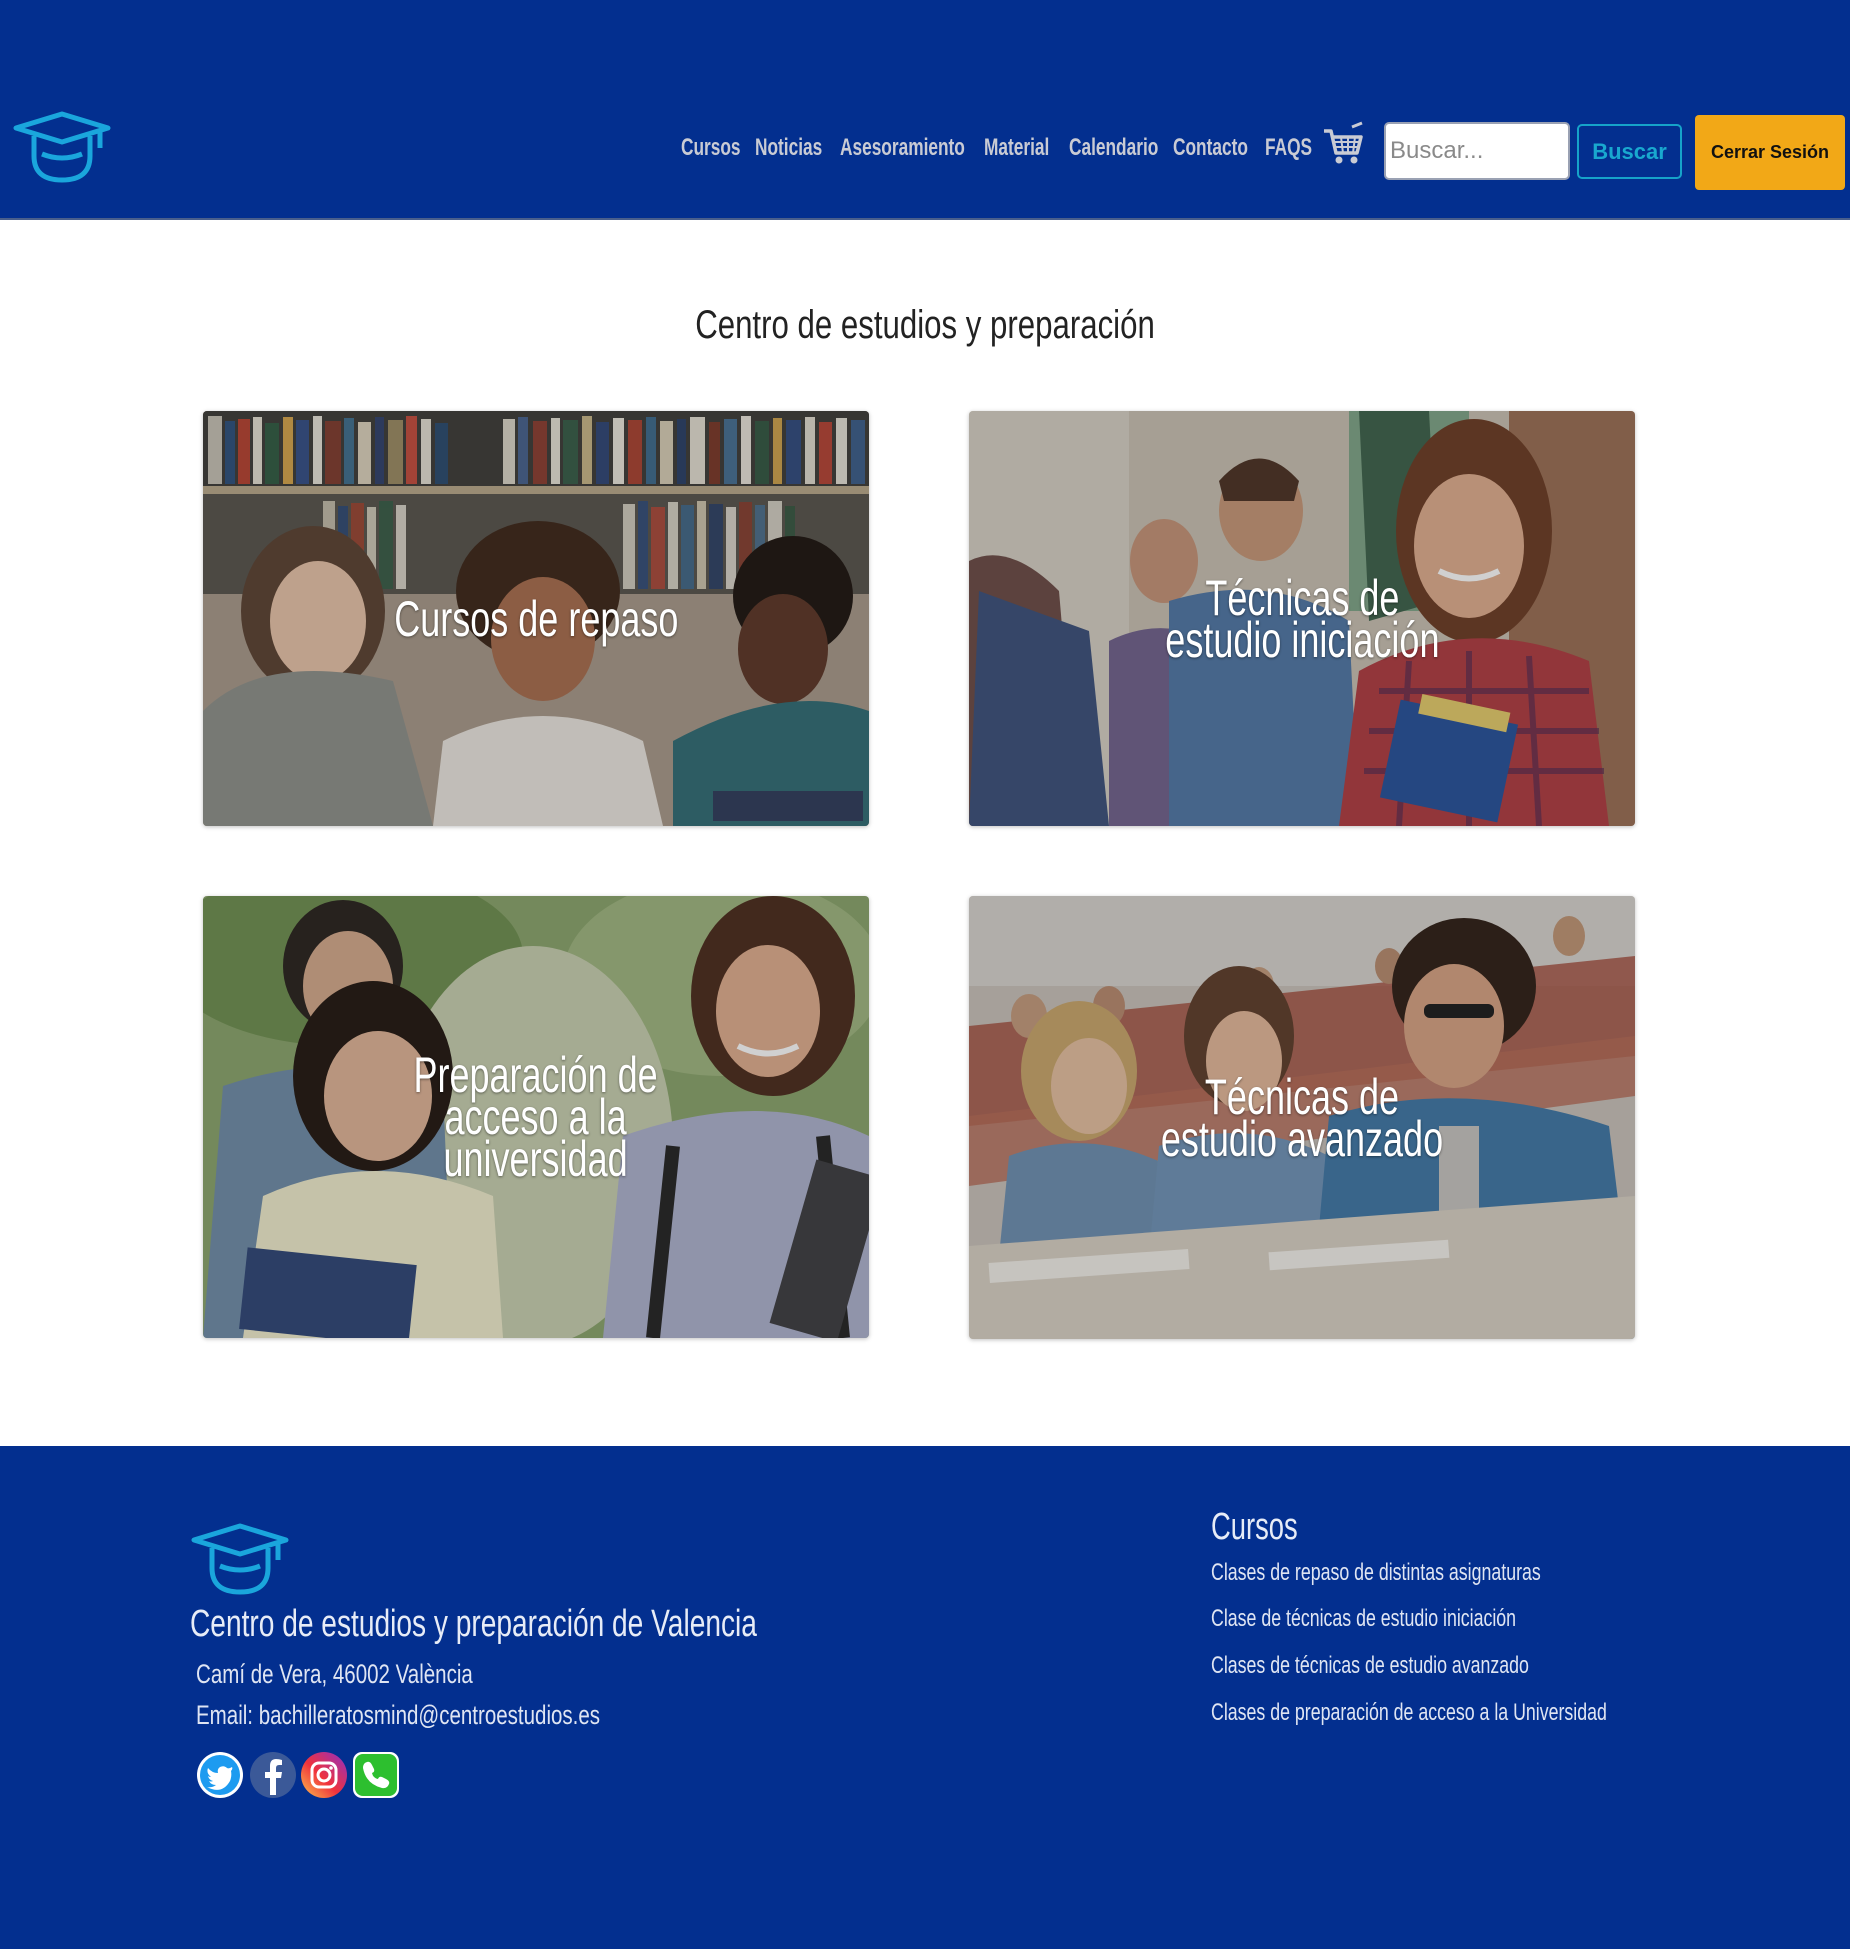 The width and height of the screenshot is (1850, 1949). I want to click on phone-icon, so click(376, 1775).